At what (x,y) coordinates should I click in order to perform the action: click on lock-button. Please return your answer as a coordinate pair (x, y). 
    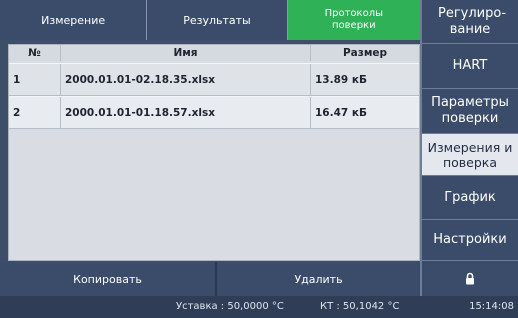
    Looking at the image, I should click on (470, 277).